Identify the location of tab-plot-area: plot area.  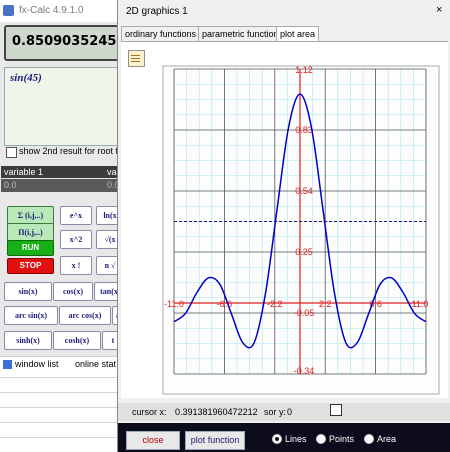
(298, 34).